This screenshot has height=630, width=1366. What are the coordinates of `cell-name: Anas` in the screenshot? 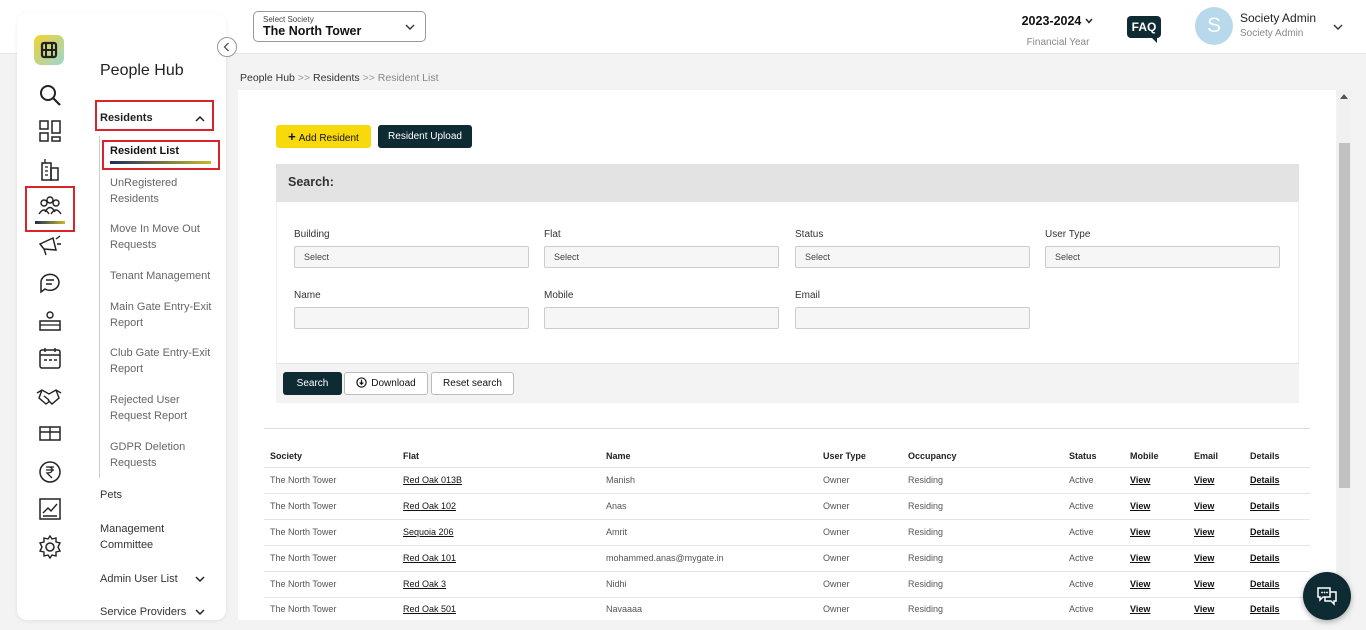 It's located at (616, 506).